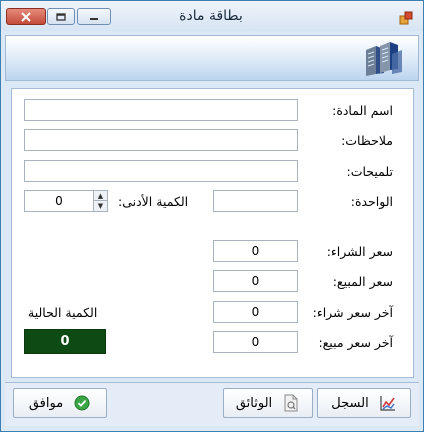  I want to click on log-button: السجل, so click(364, 403).